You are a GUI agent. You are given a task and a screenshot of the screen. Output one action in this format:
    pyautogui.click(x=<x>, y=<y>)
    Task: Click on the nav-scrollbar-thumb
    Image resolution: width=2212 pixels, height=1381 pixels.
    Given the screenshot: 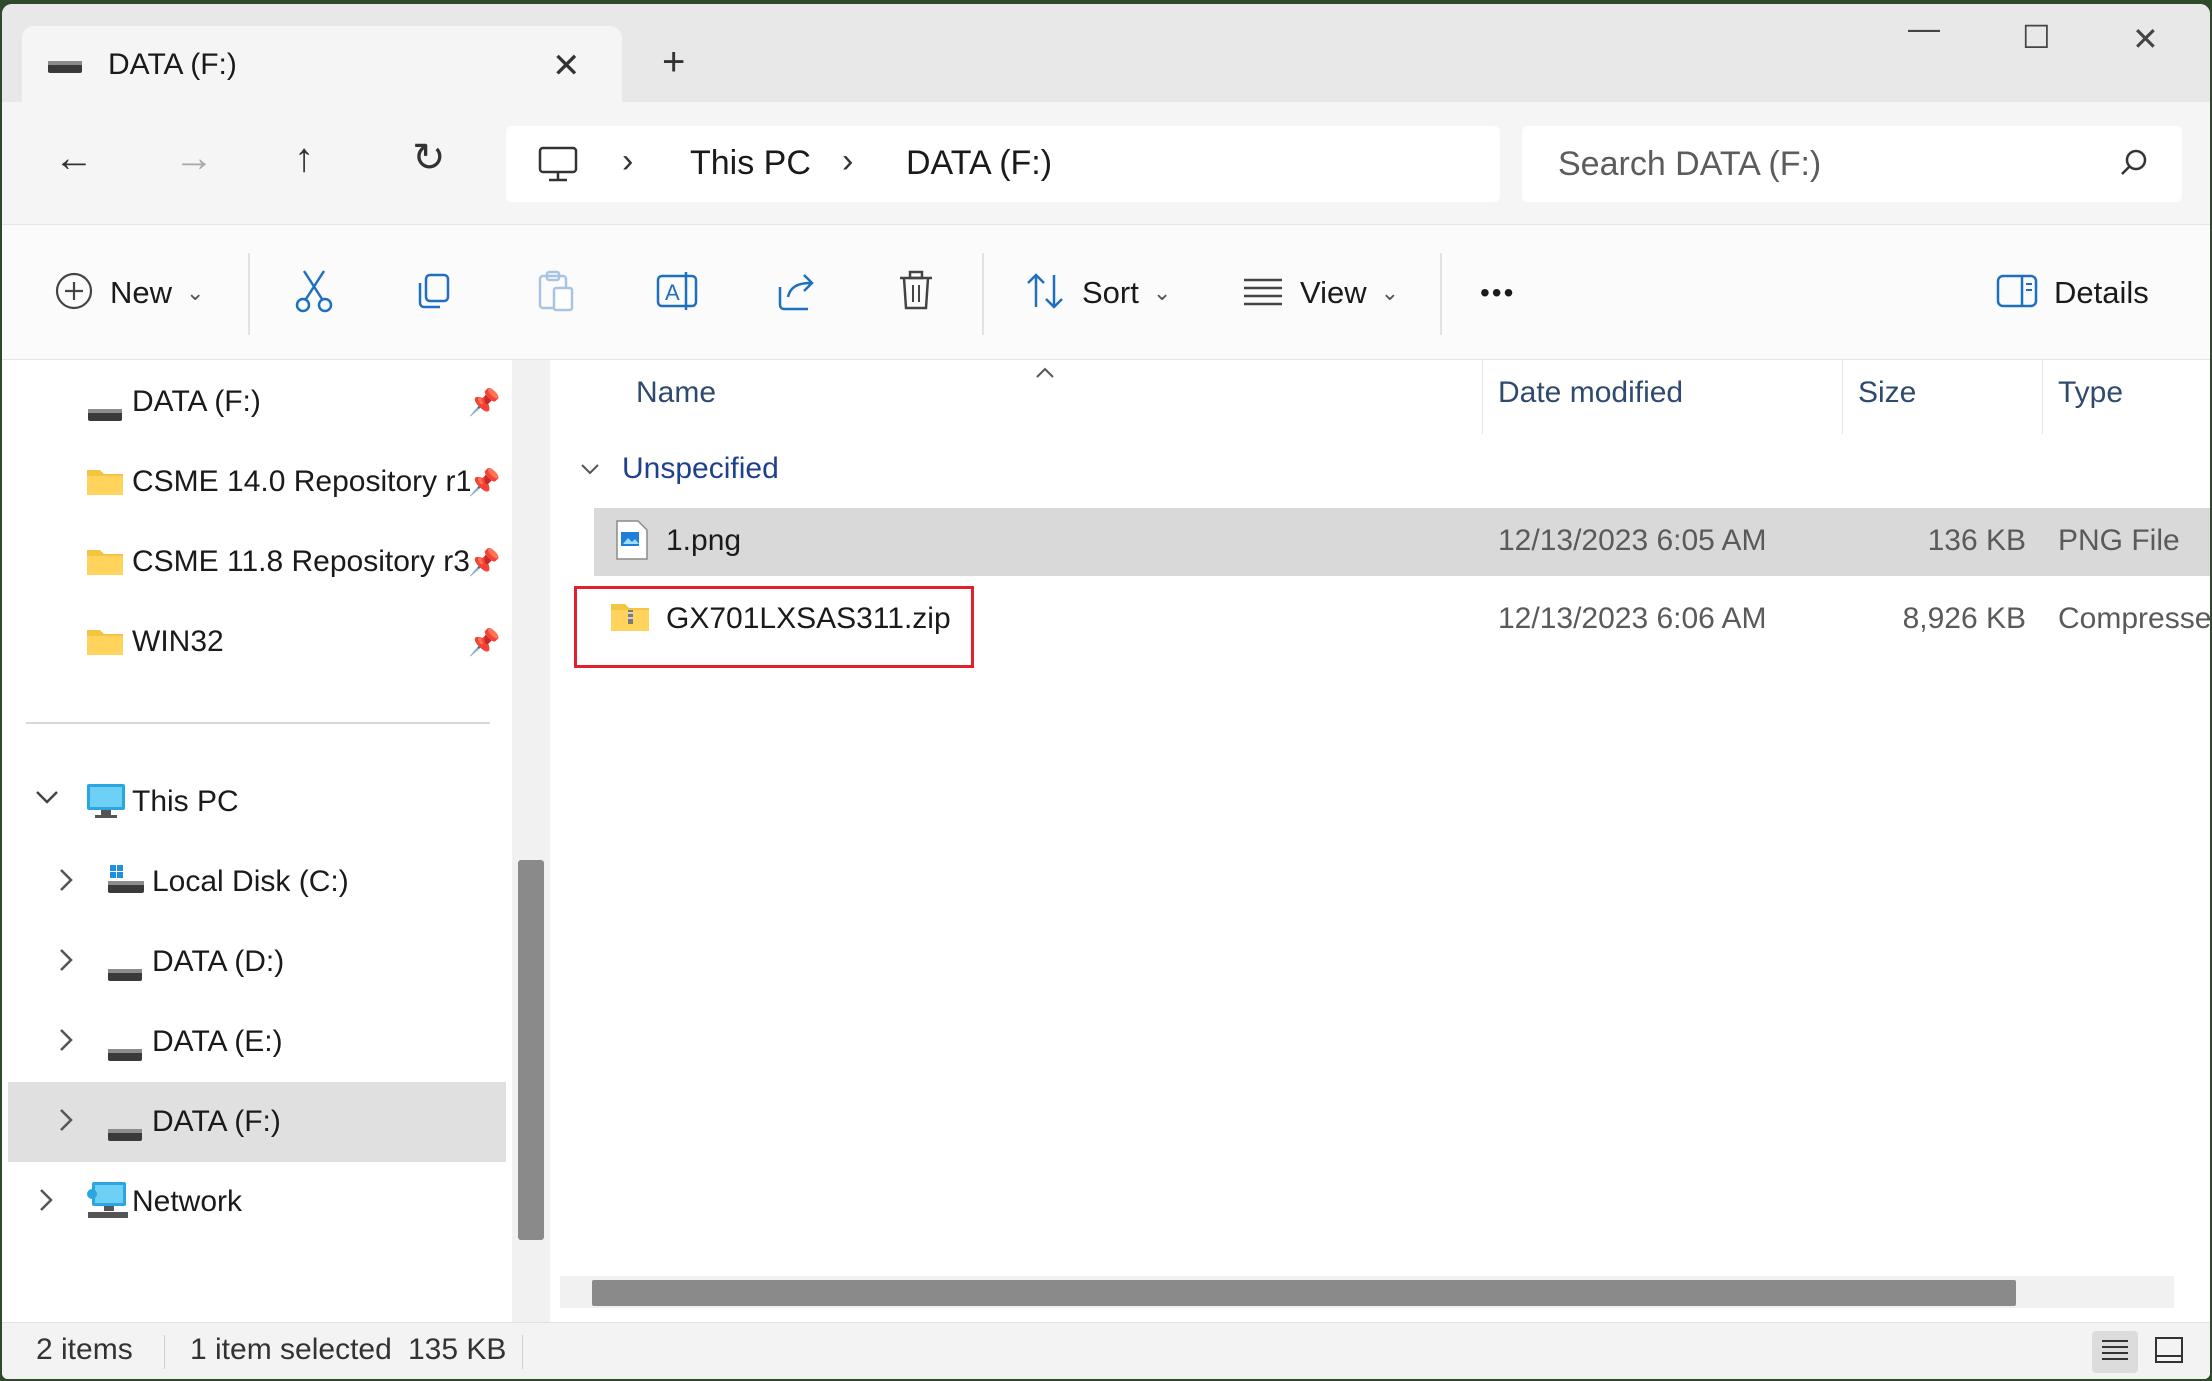 What is the action you would take?
    pyautogui.click(x=531, y=1050)
    